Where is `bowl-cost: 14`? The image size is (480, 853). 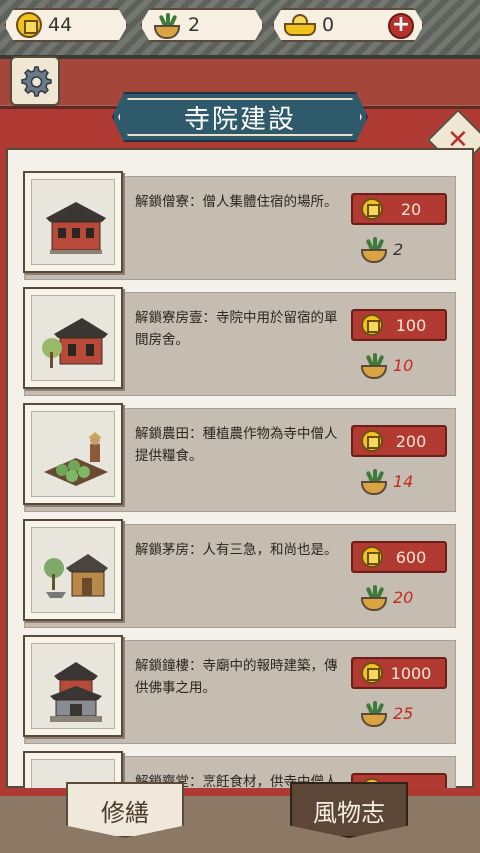
bowl-cost: 14 is located at coordinates (403, 481).